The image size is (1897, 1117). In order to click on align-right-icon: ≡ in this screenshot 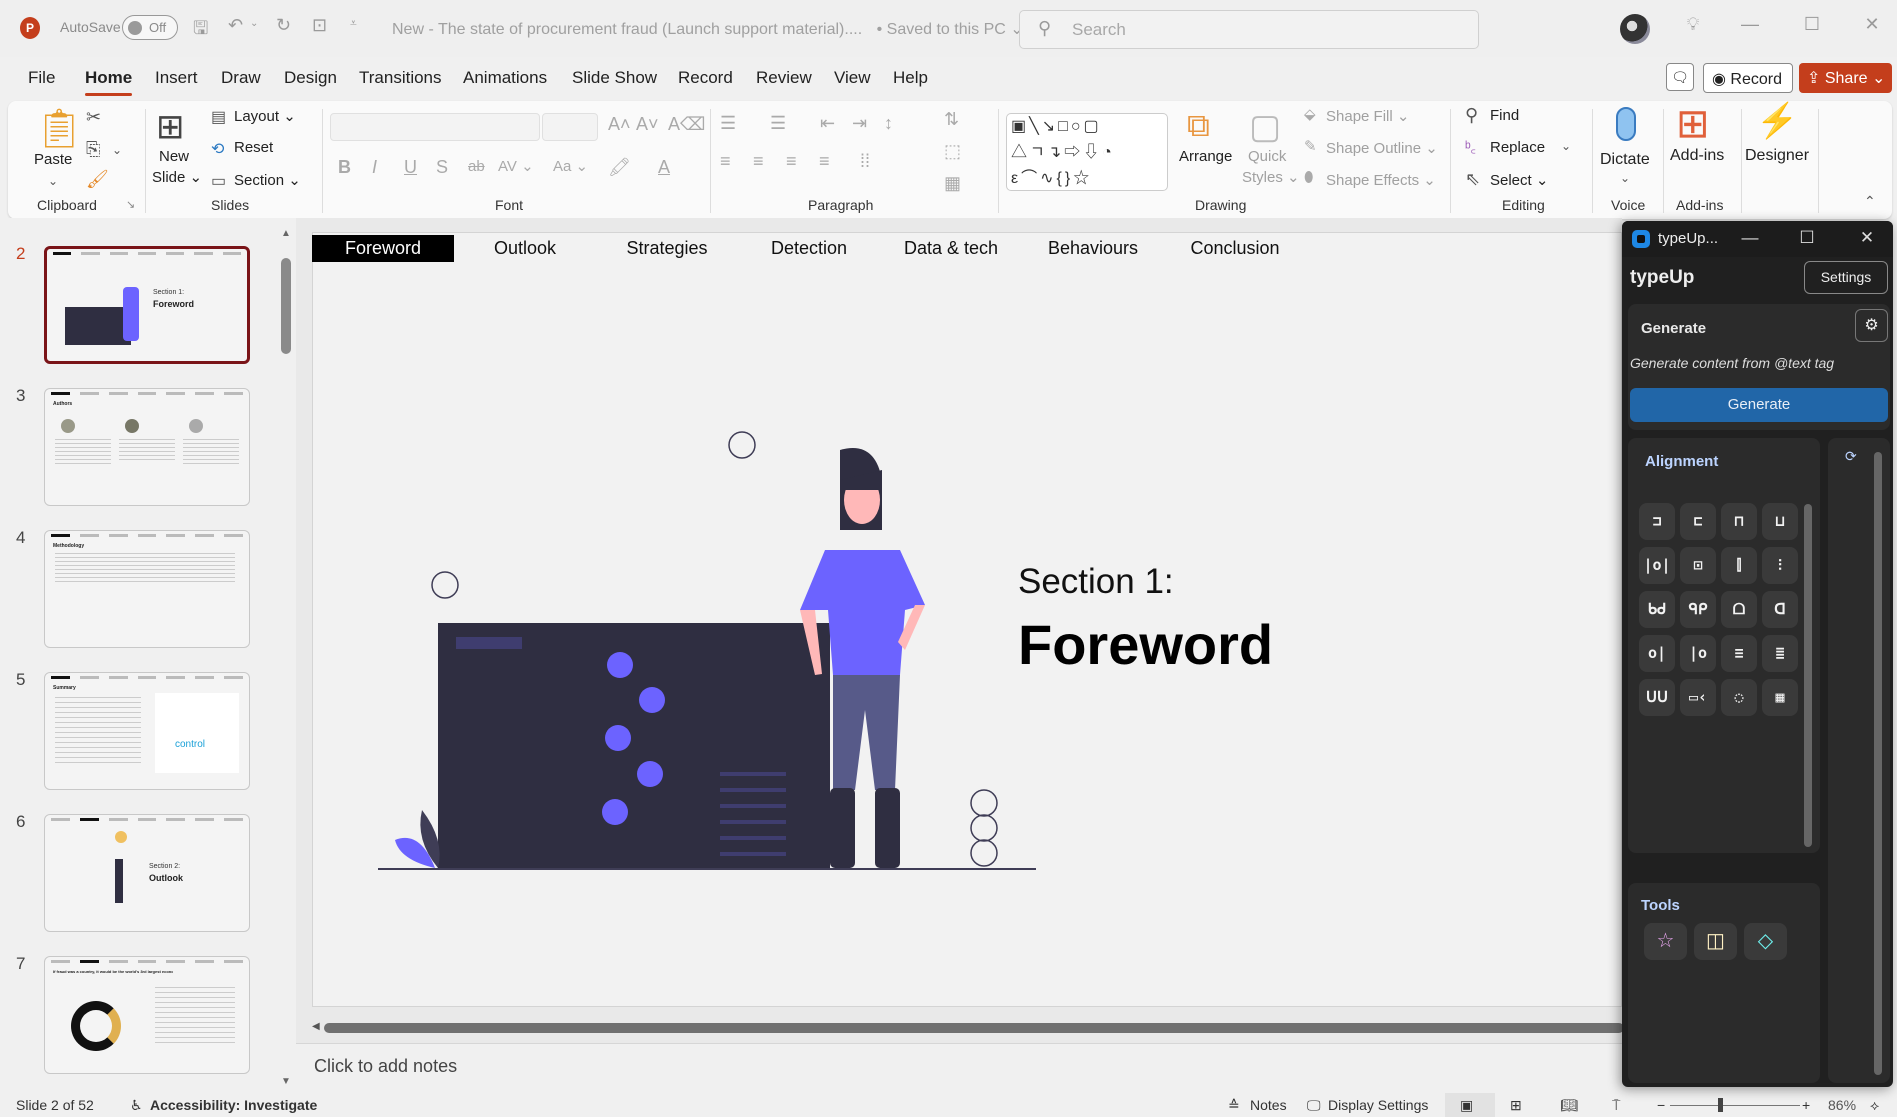, I will do `click(791, 161)`.